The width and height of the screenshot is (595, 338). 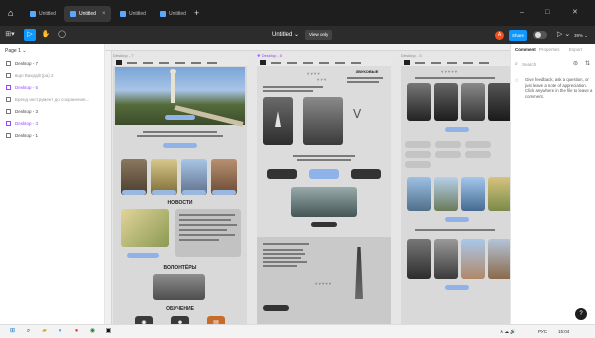 What do you see at coordinates (581, 314) in the screenshot?
I see `help-button: ?` at bounding box center [581, 314].